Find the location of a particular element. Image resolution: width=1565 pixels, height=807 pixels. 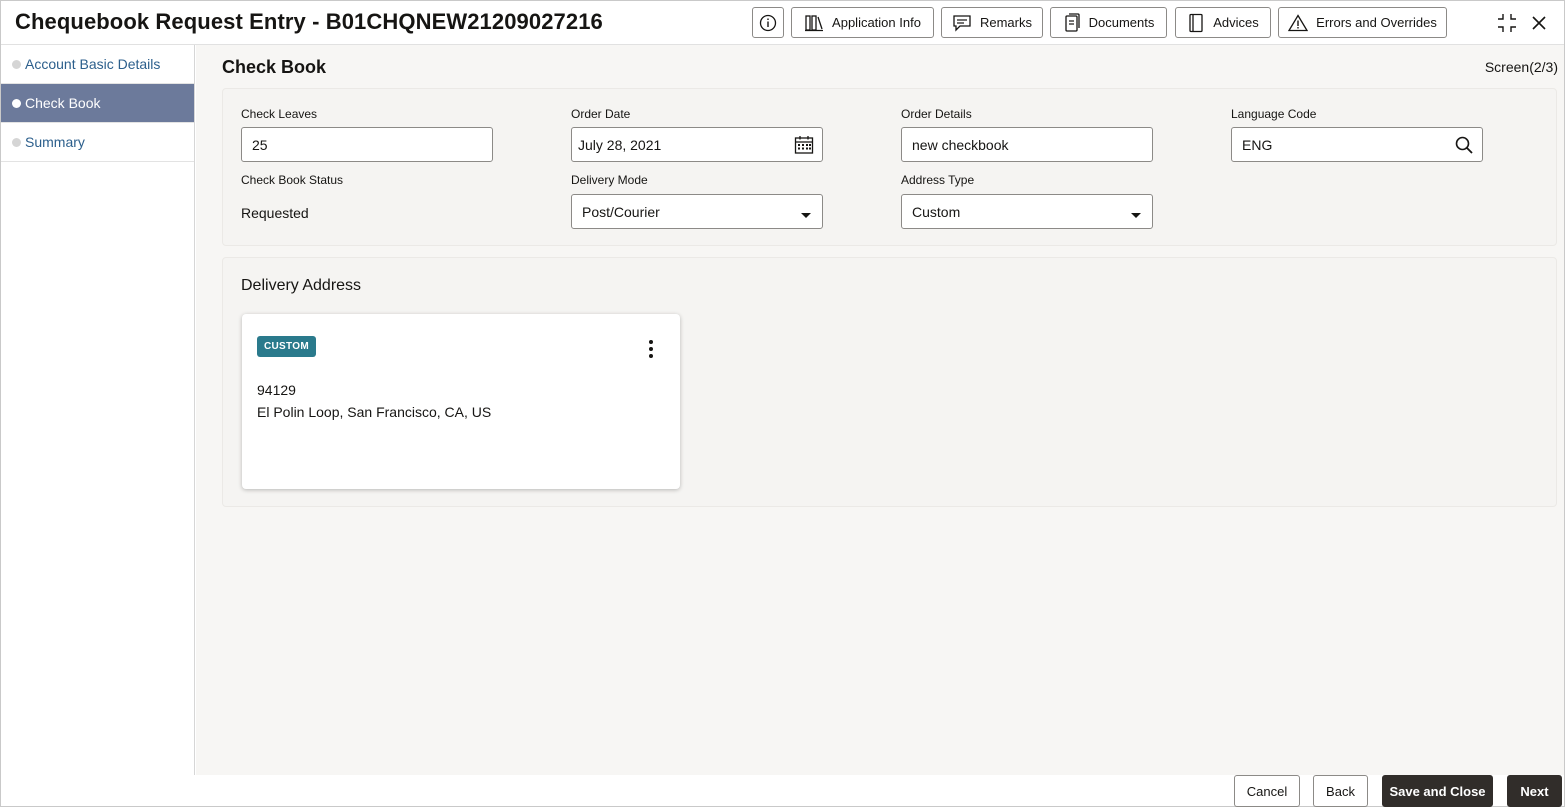

warning-icon is located at coordinates (1298, 22).